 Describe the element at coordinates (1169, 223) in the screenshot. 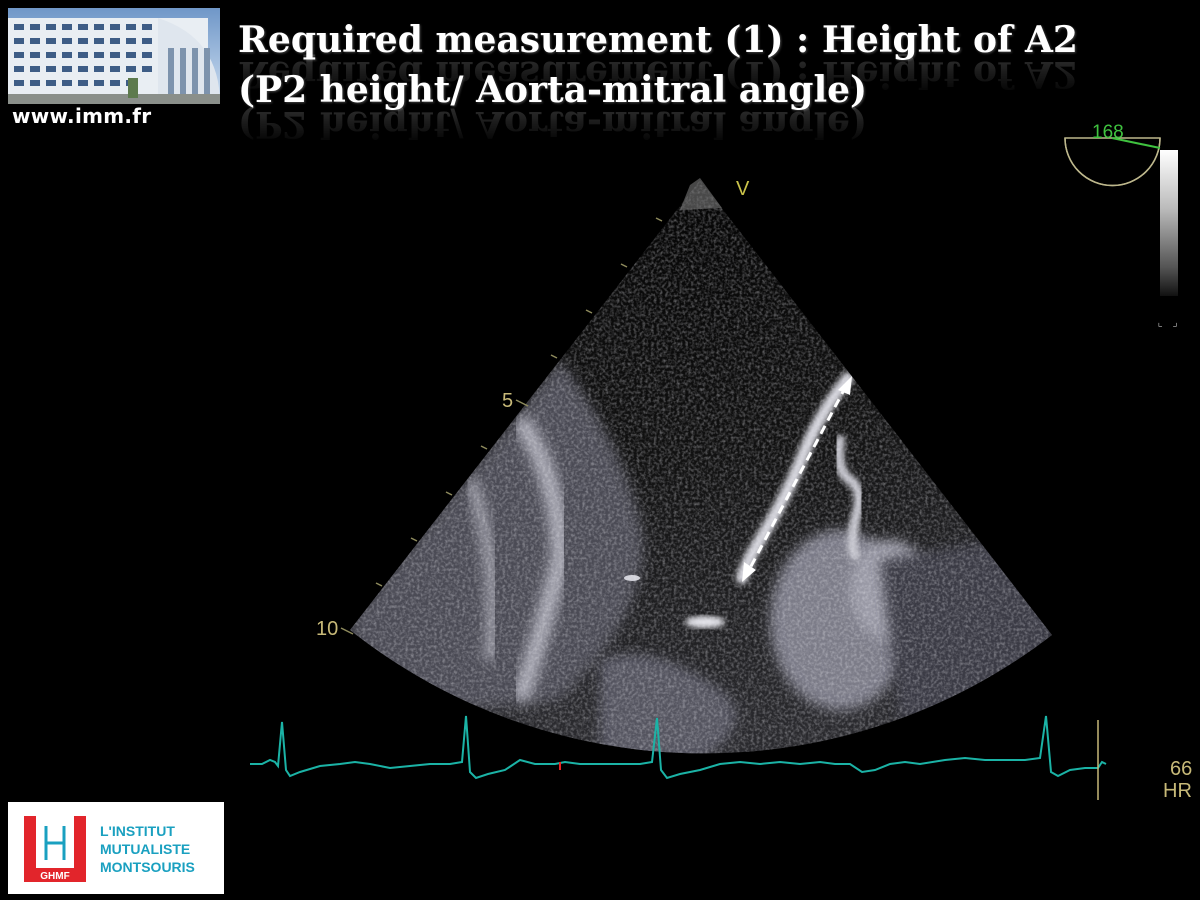

I see `grayscale-bar` at that location.